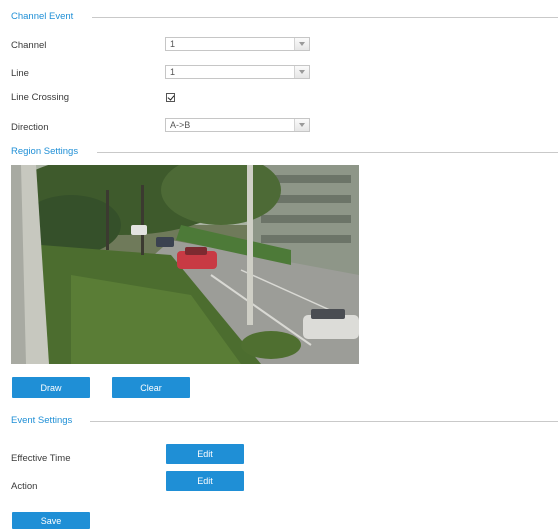 This screenshot has height=529, width=558. I want to click on channel-value: 1, so click(173, 44).